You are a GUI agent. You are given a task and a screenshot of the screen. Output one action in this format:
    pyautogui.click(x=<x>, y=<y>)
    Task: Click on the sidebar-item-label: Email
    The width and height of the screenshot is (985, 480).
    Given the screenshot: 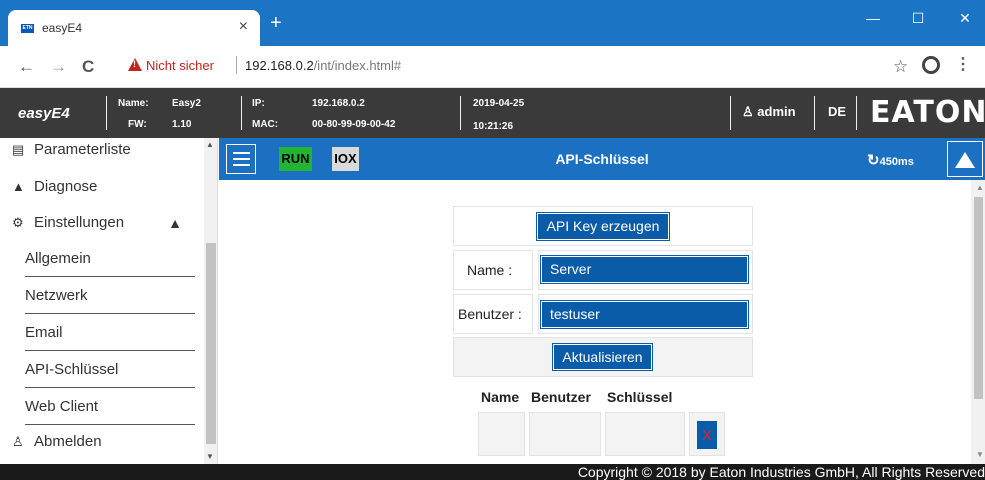 What is the action you would take?
    pyautogui.click(x=44, y=332)
    